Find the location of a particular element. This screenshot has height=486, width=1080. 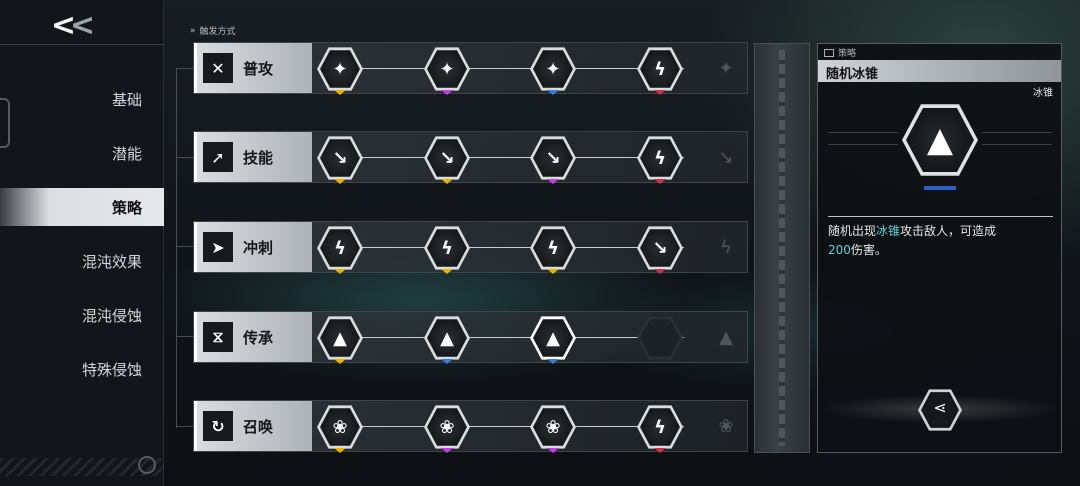

trigger-header: » 触发方式 is located at coordinates (213, 31).